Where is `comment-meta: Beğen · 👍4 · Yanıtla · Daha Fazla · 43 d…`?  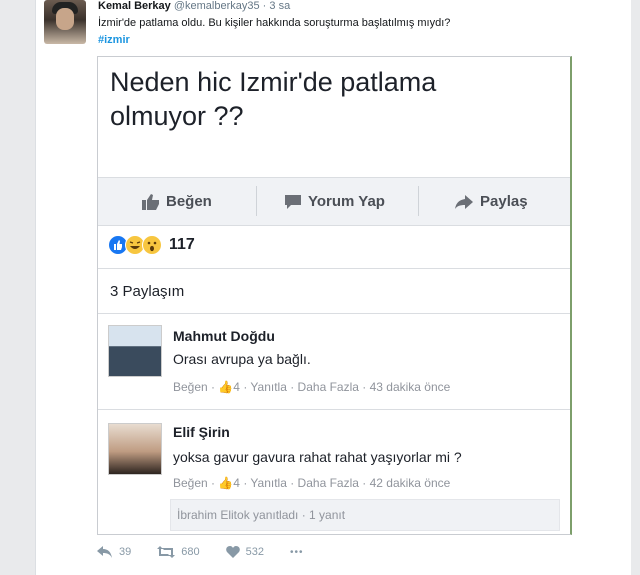
comment-meta: Beğen · 👍4 · Yanıtla · Daha Fazla · 43 d… is located at coordinates (311, 387).